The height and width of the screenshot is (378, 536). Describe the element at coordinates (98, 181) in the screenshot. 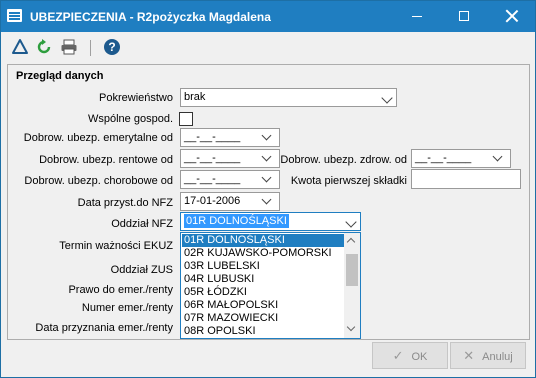

I see `sickness-insurance-label: Dobrow. ubezp. chorobowe od` at that location.